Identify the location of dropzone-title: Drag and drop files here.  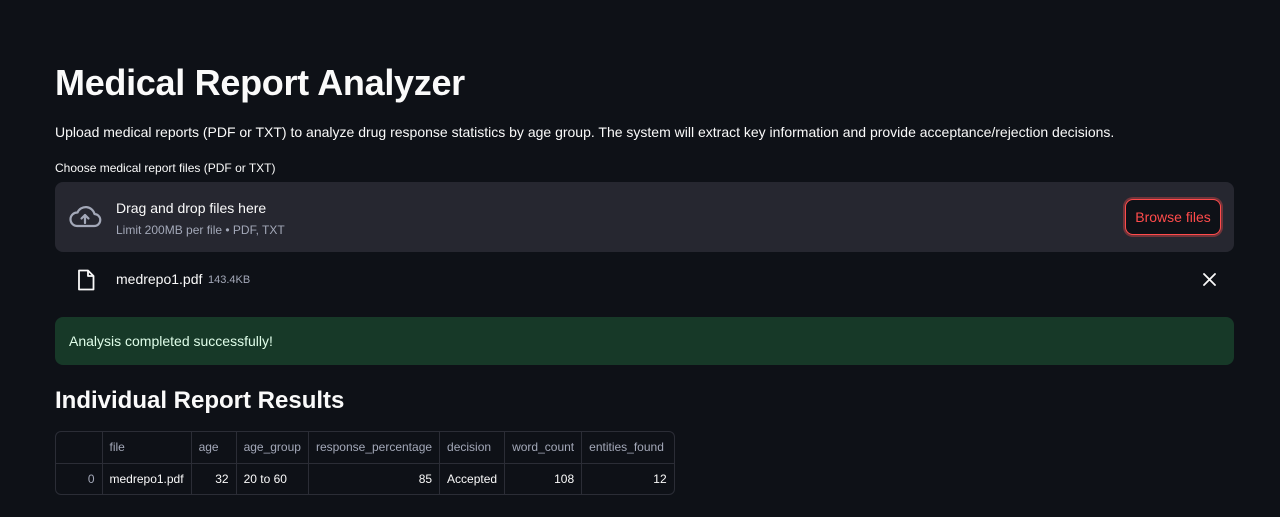
(191, 208).